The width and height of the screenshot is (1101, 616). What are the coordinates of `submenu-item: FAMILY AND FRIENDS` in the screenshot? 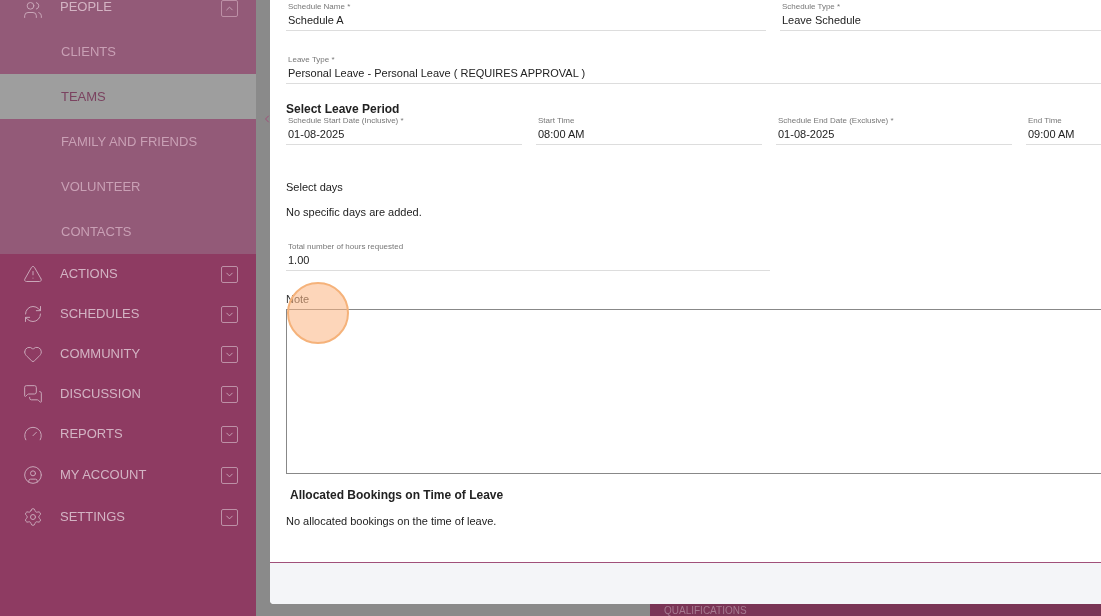 It's located at (128, 141).